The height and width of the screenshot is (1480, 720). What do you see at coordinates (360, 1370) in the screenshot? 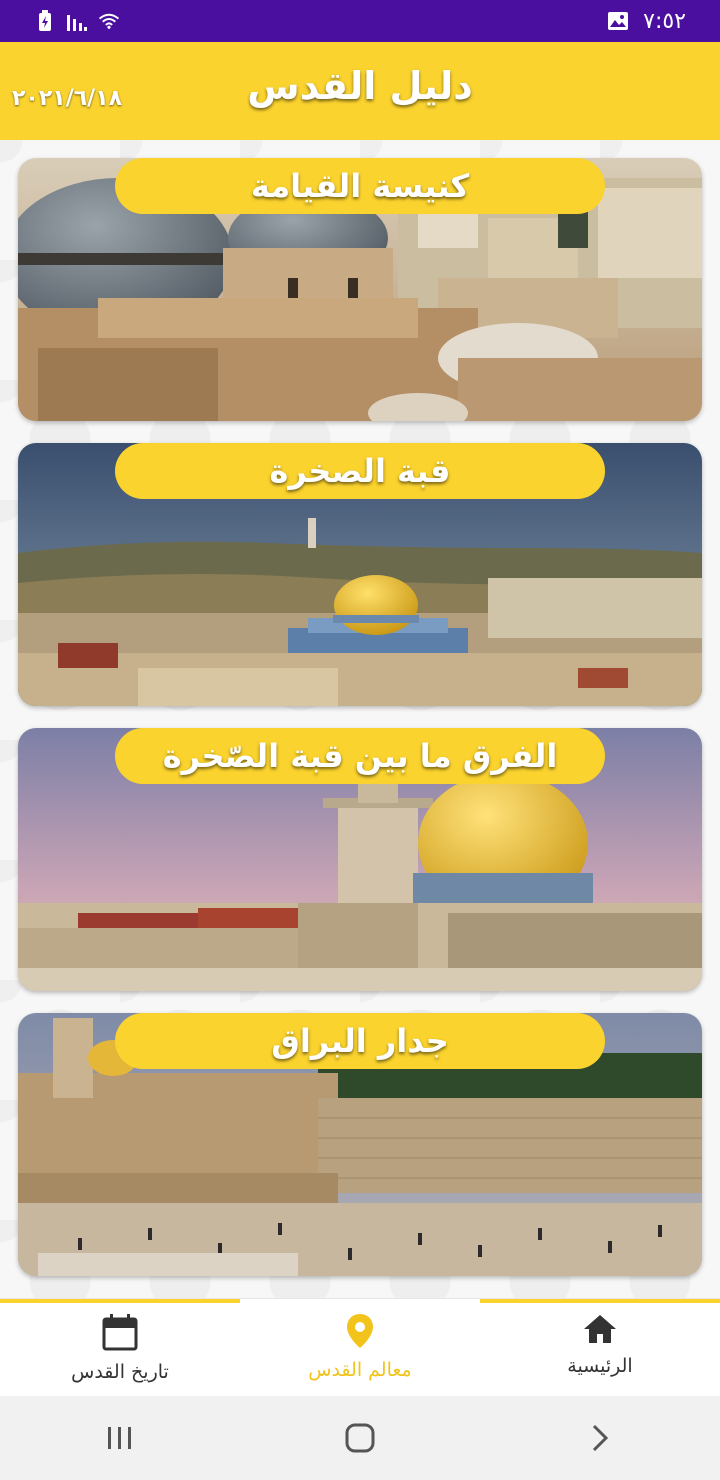
I see `nav-label-landmarks: معالم القدس` at bounding box center [360, 1370].